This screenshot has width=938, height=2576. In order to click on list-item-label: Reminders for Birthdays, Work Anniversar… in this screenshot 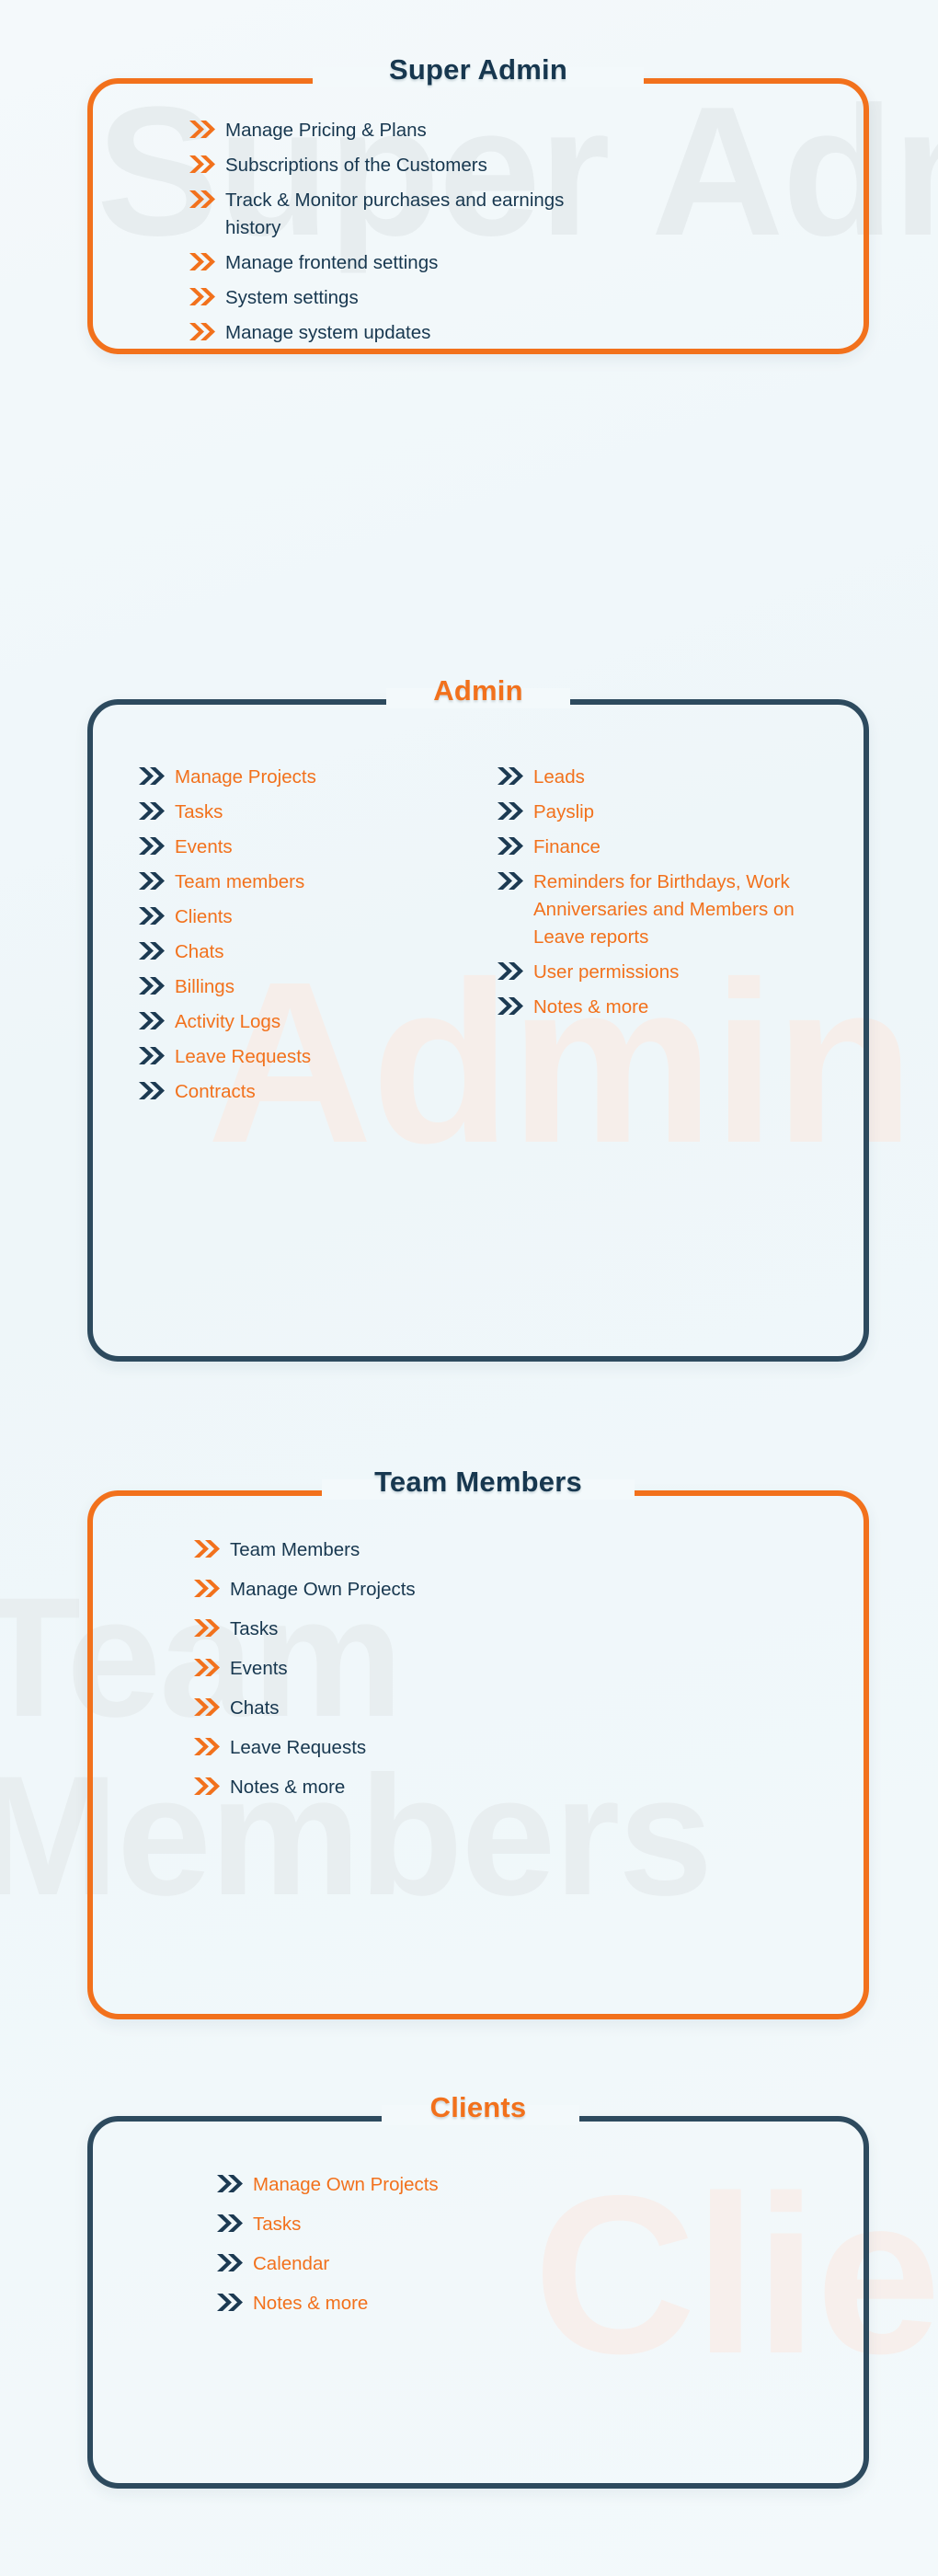, I will do `click(664, 909)`.